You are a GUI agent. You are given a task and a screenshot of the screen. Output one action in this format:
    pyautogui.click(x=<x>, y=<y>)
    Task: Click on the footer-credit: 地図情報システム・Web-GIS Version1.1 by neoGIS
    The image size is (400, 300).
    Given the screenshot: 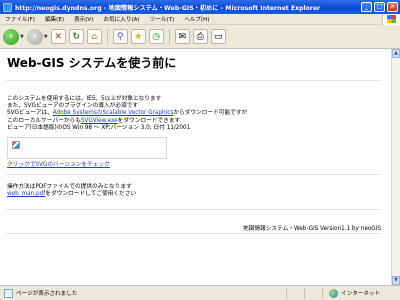 What is the action you would take?
    pyautogui.click(x=311, y=229)
    